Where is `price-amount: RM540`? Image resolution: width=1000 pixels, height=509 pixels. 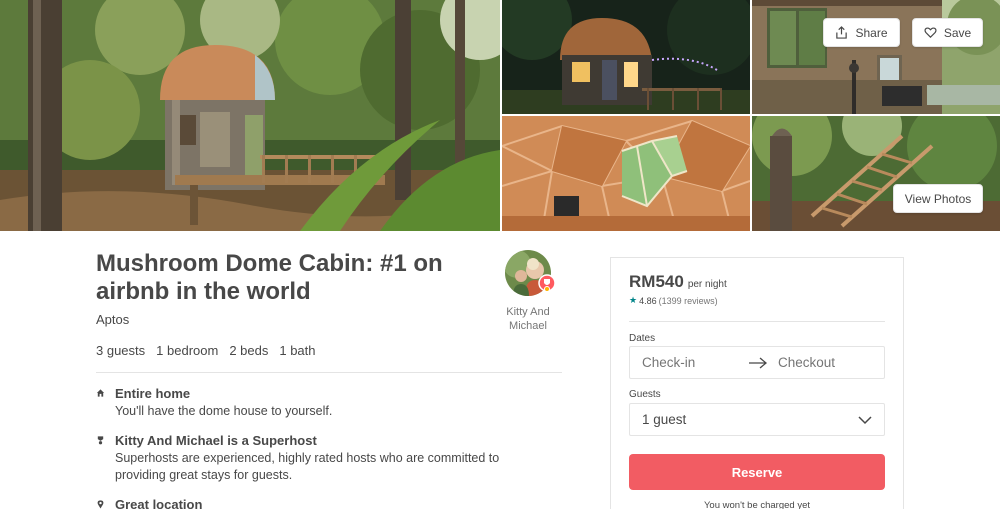 price-amount: RM540 is located at coordinates (656, 281).